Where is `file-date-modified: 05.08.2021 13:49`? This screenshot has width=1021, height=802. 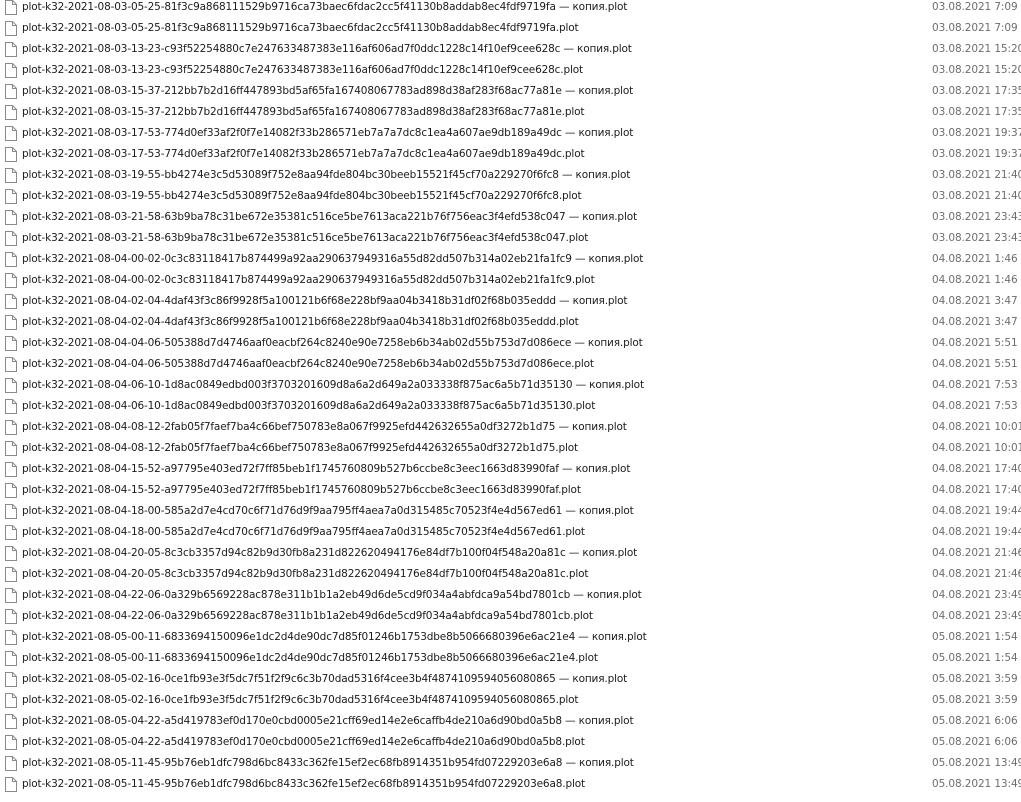 file-date-modified: 05.08.2021 13:49 is located at coordinates (976, 784).